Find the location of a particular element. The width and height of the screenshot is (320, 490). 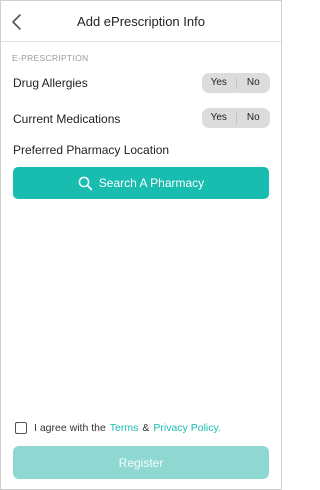

drug-allergies-no: No is located at coordinates (254, 83).